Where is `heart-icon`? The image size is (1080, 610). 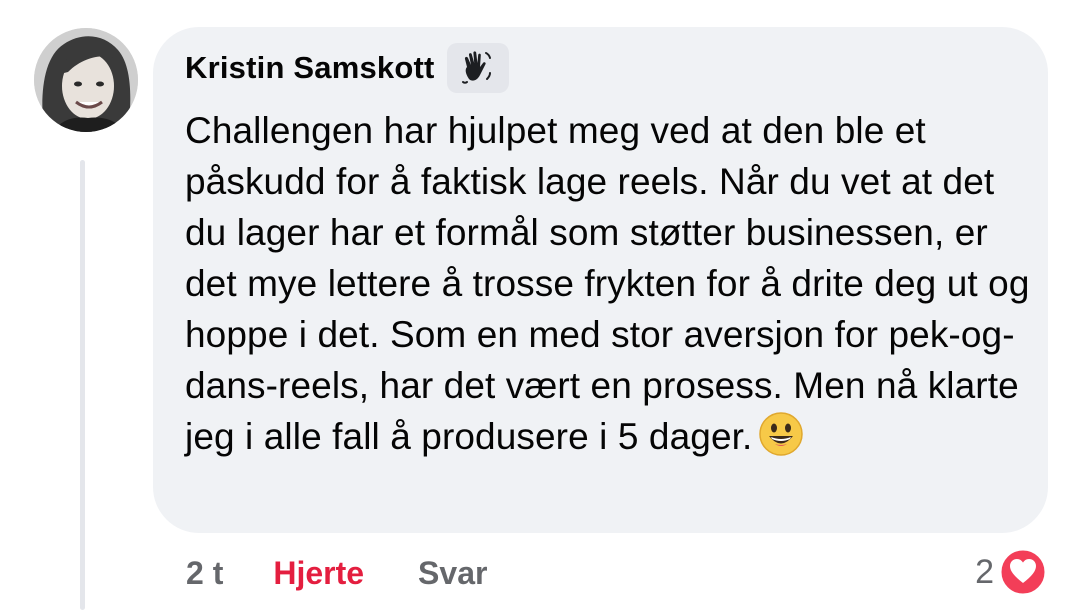
heart-icon is located at coordinates (1023, 572).